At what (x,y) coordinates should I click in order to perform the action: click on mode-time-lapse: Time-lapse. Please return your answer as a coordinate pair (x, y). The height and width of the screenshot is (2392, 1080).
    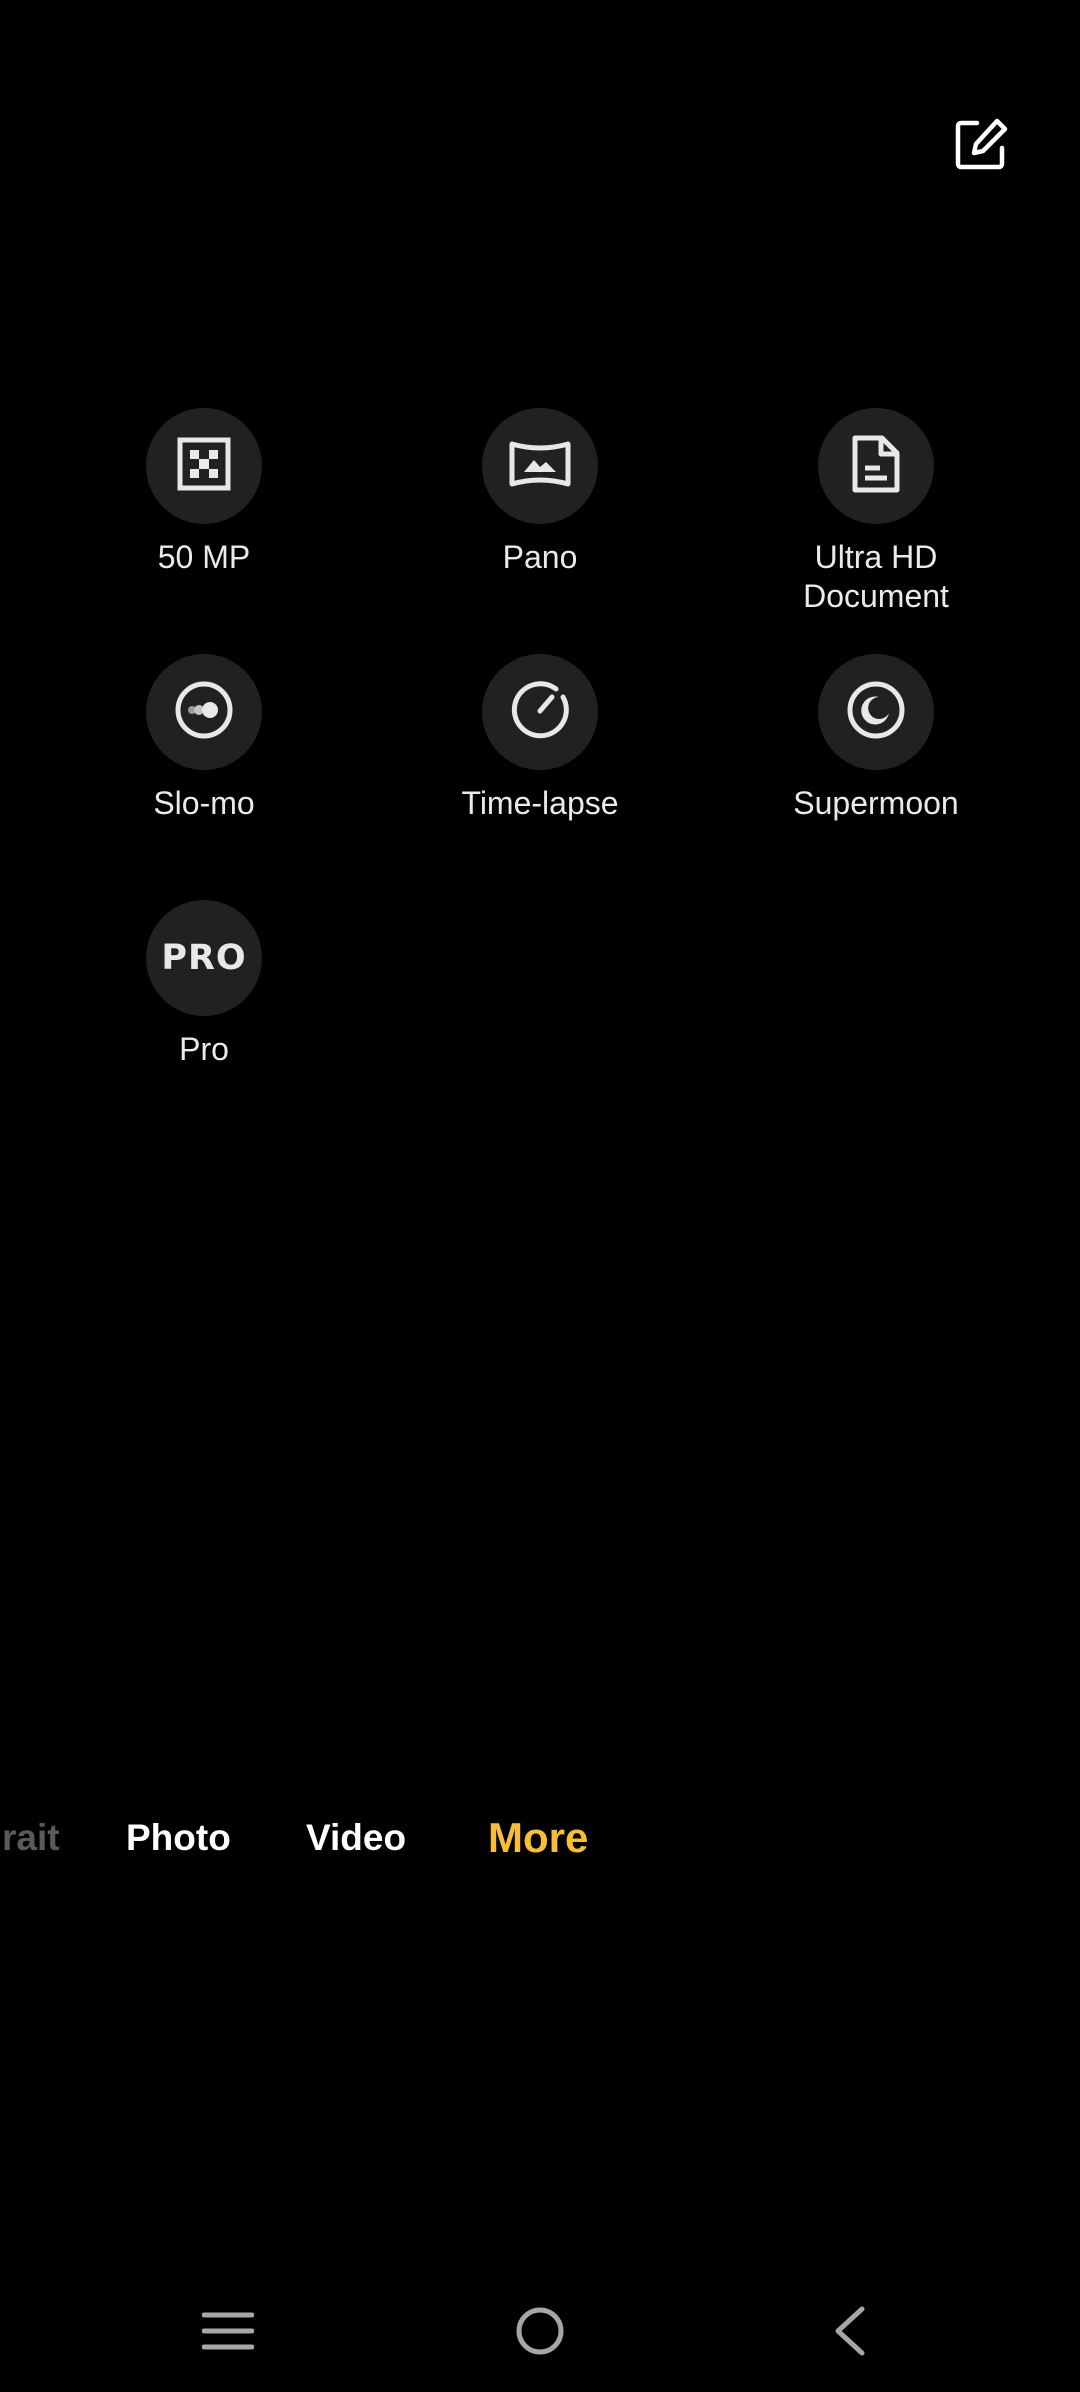
    Looking at the image, I should click on (540, 738).